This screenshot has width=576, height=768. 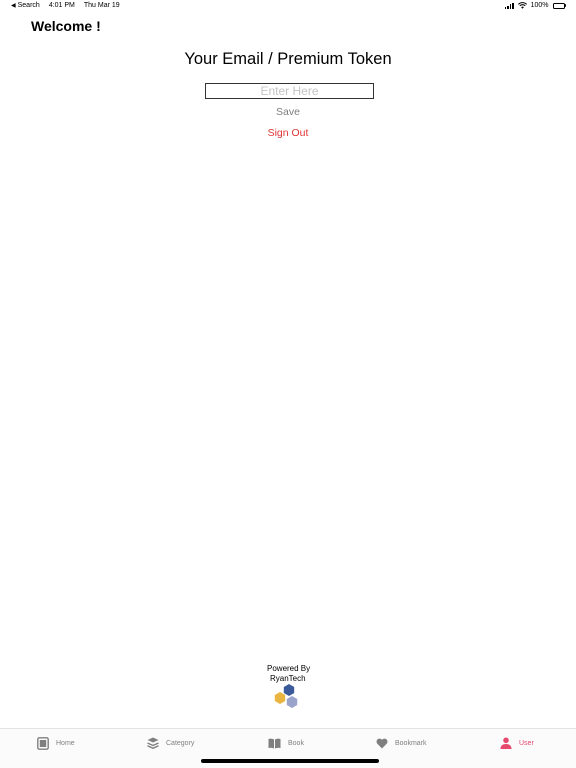 I want to click on wifi-icon, so click(x=522, y=5).